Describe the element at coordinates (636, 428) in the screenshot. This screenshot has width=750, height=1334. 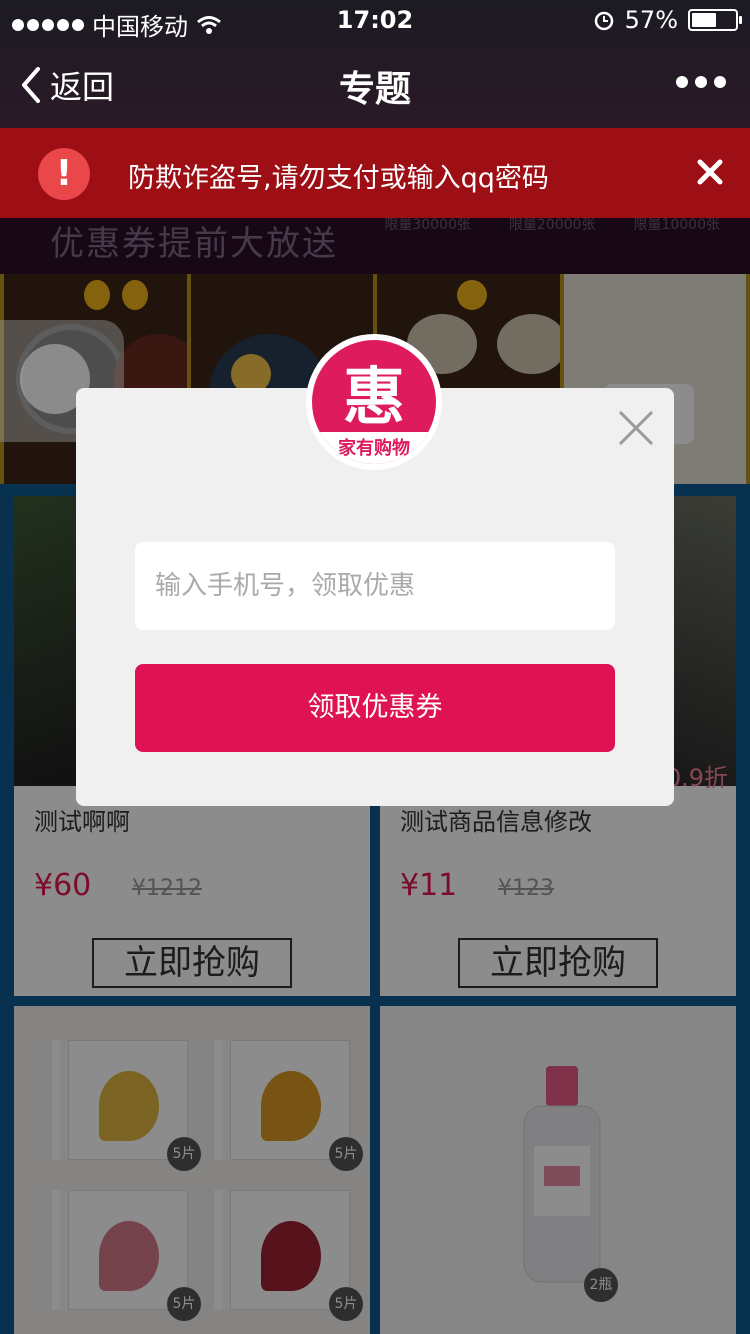
I see `close-icon` at that location.